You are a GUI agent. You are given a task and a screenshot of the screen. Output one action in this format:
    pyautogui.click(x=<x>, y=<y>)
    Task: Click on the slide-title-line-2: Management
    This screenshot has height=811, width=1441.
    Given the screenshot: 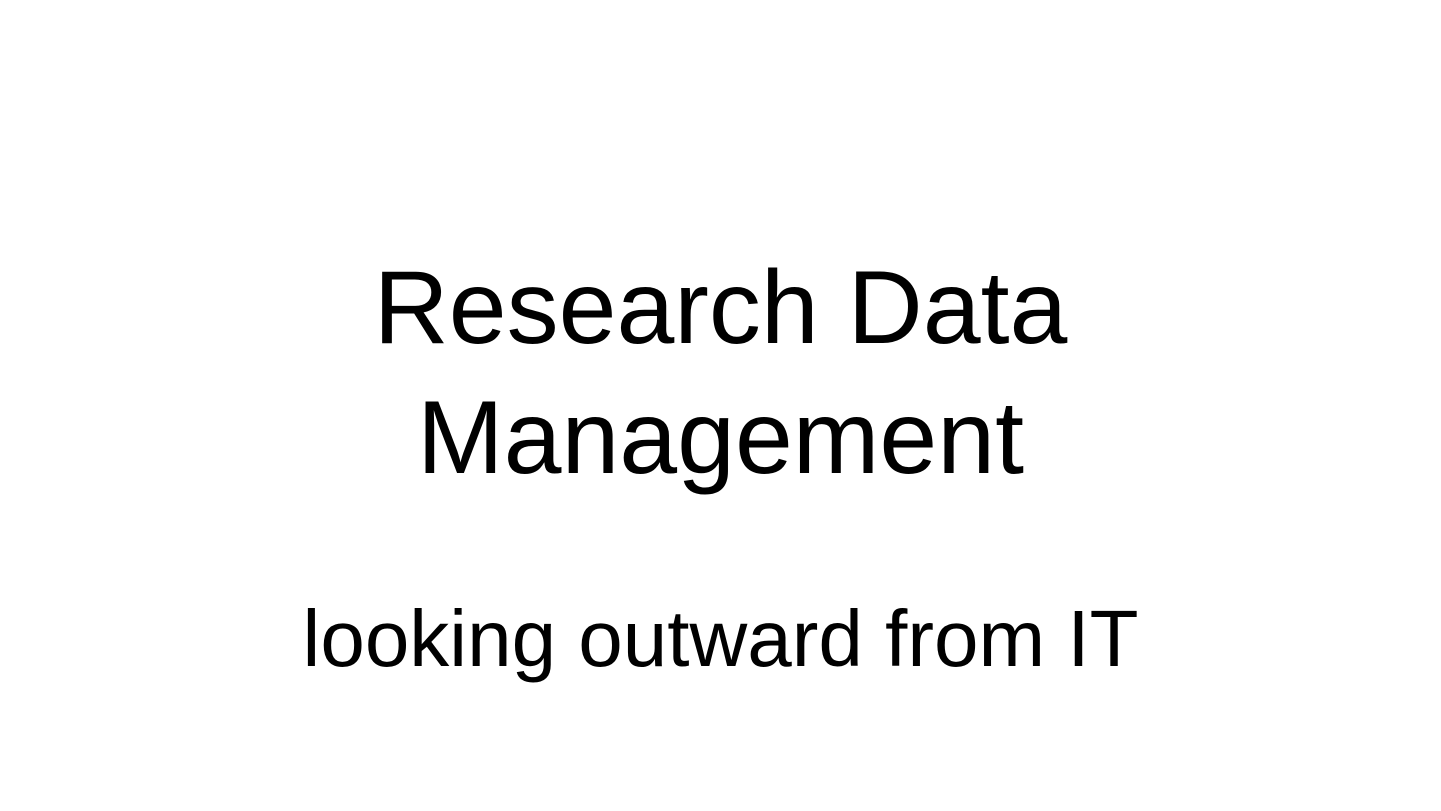 What is the action you would take?
    pyautogui.click(x=720, y=438)
    